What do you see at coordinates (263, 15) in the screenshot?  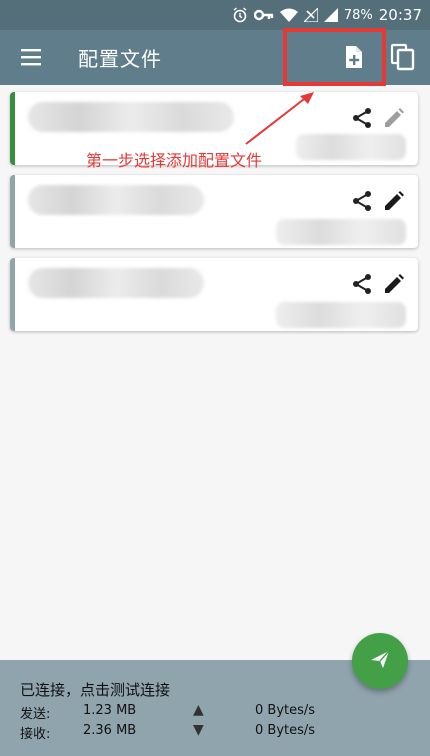 I see `key-icon` at bounding box center [263, 15].